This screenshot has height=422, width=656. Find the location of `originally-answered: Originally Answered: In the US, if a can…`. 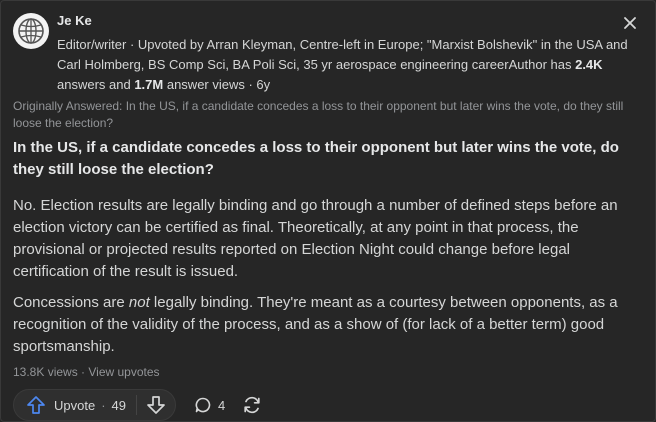

originally-answered: Originally Answered: In the US, if a can… is located at coordinates (325, 115).